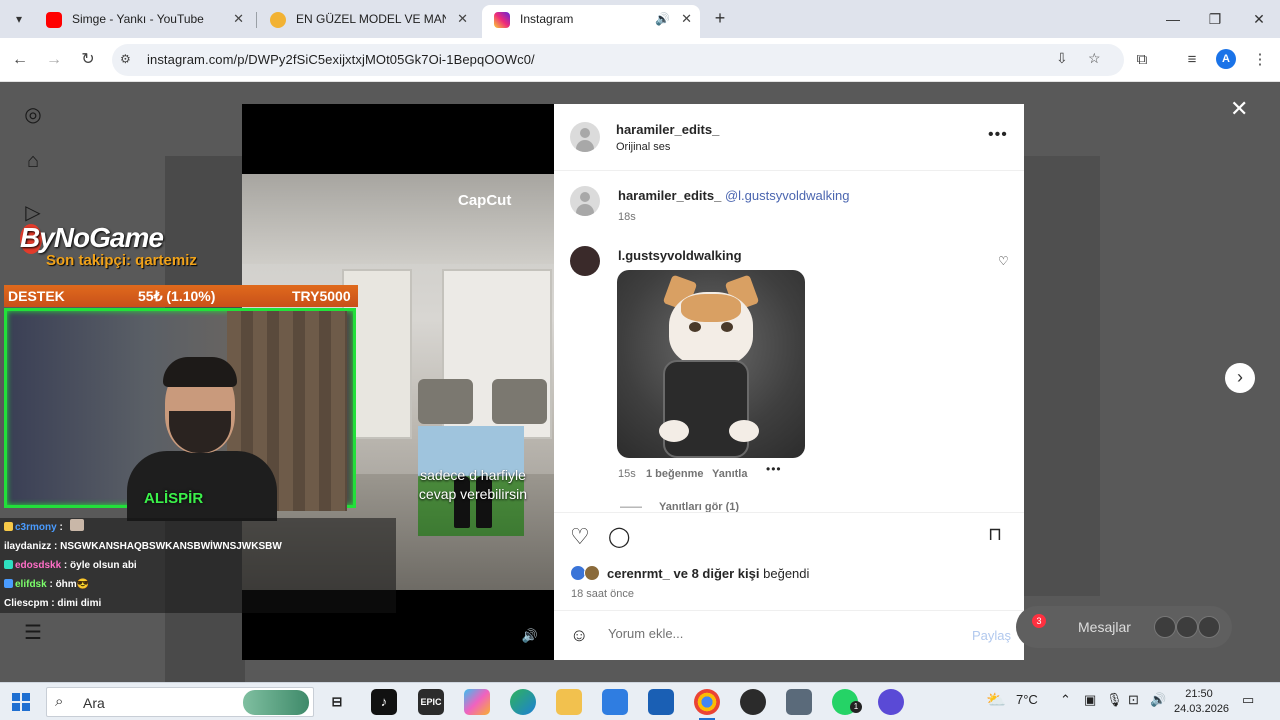 The width and height of the screenshot is (1280, 720). I want to click on close-window-icon: ✕, so click(1259, 19).